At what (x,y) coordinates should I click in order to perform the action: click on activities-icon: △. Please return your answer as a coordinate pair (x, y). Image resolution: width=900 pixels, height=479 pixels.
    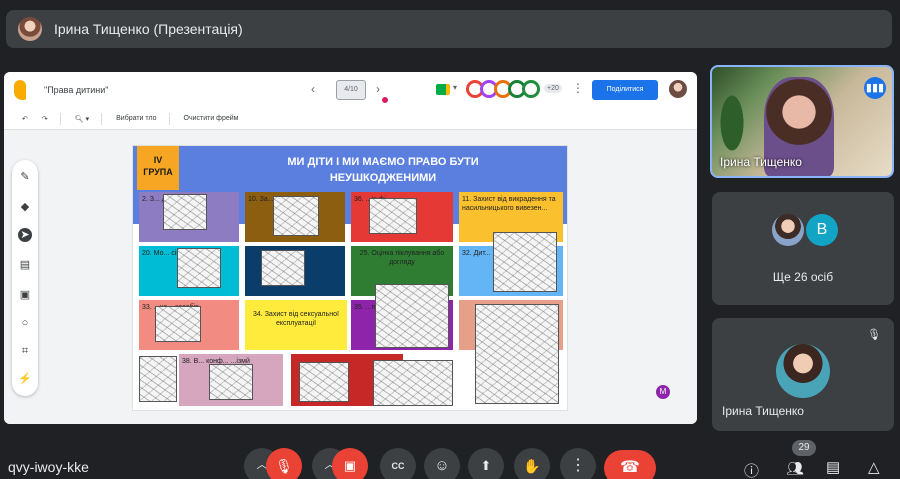
    Looking at the image, I should click on (874, 467).